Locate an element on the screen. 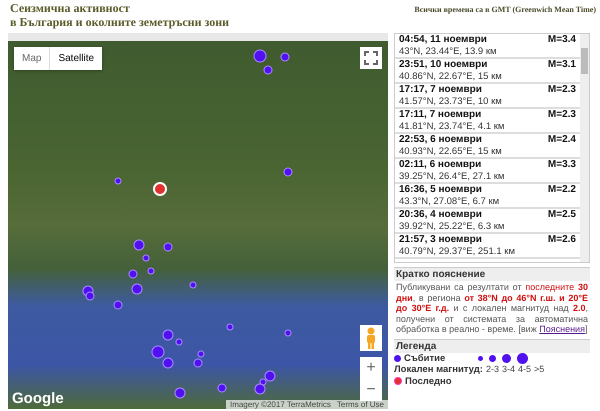 The width and height of the screenshot is (600, 411). terms-link: Terms of Use is located at coordinates (360, 404).